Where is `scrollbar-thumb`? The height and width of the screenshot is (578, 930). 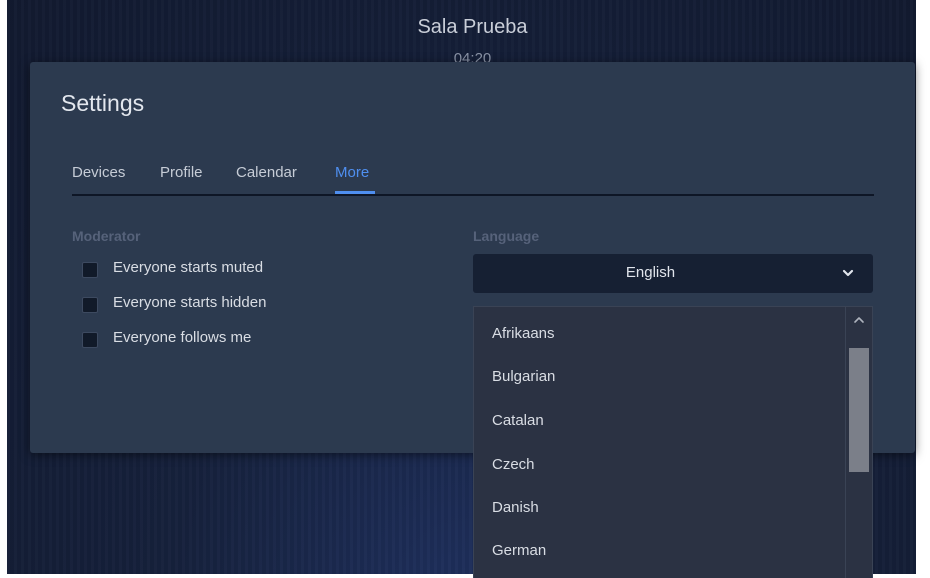 scrollbar-thumb is located at coordinates (859, 410).